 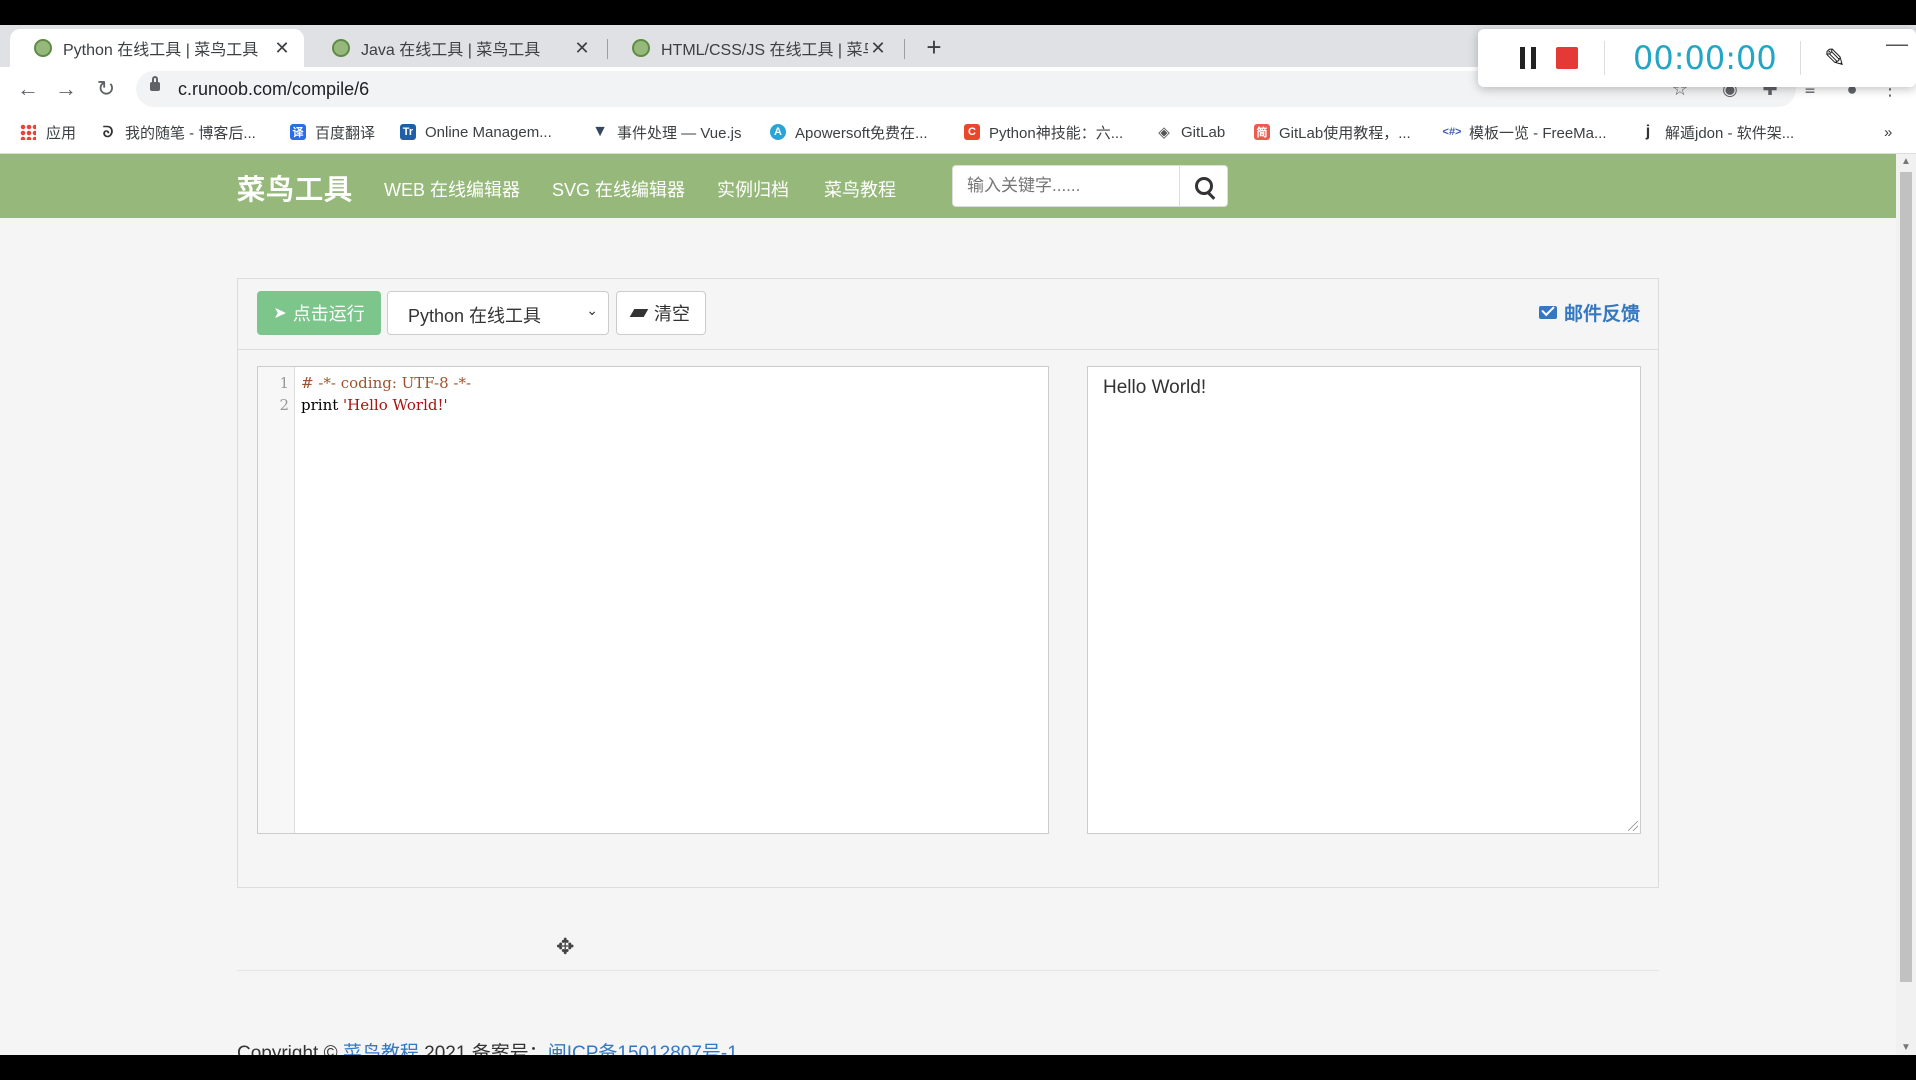 I want to click on apowersoft-icon: A, so click(x=778, y=132).